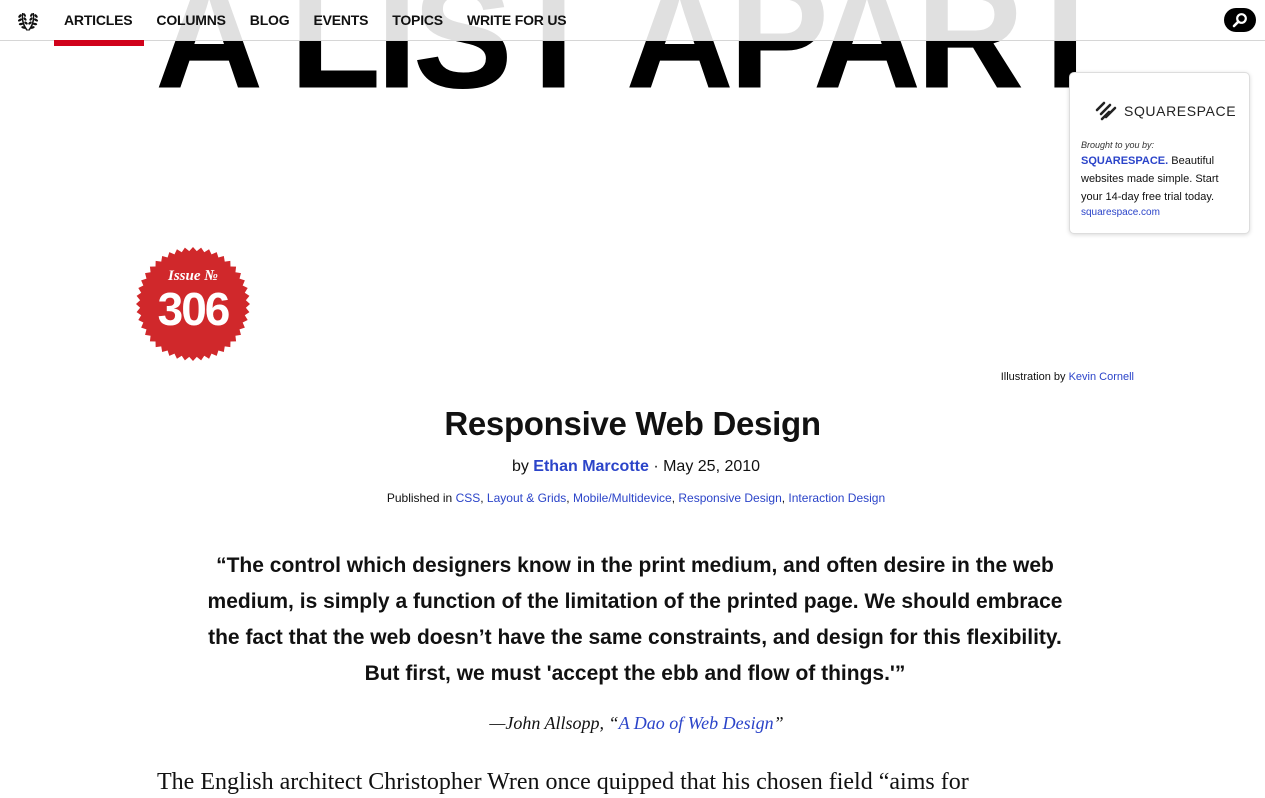 The image size is (1265, 798). Describe the element at coordinates (1124, 161) in the screenshot. I see `sponsor-brand: SQUARESPACE.` at that location.